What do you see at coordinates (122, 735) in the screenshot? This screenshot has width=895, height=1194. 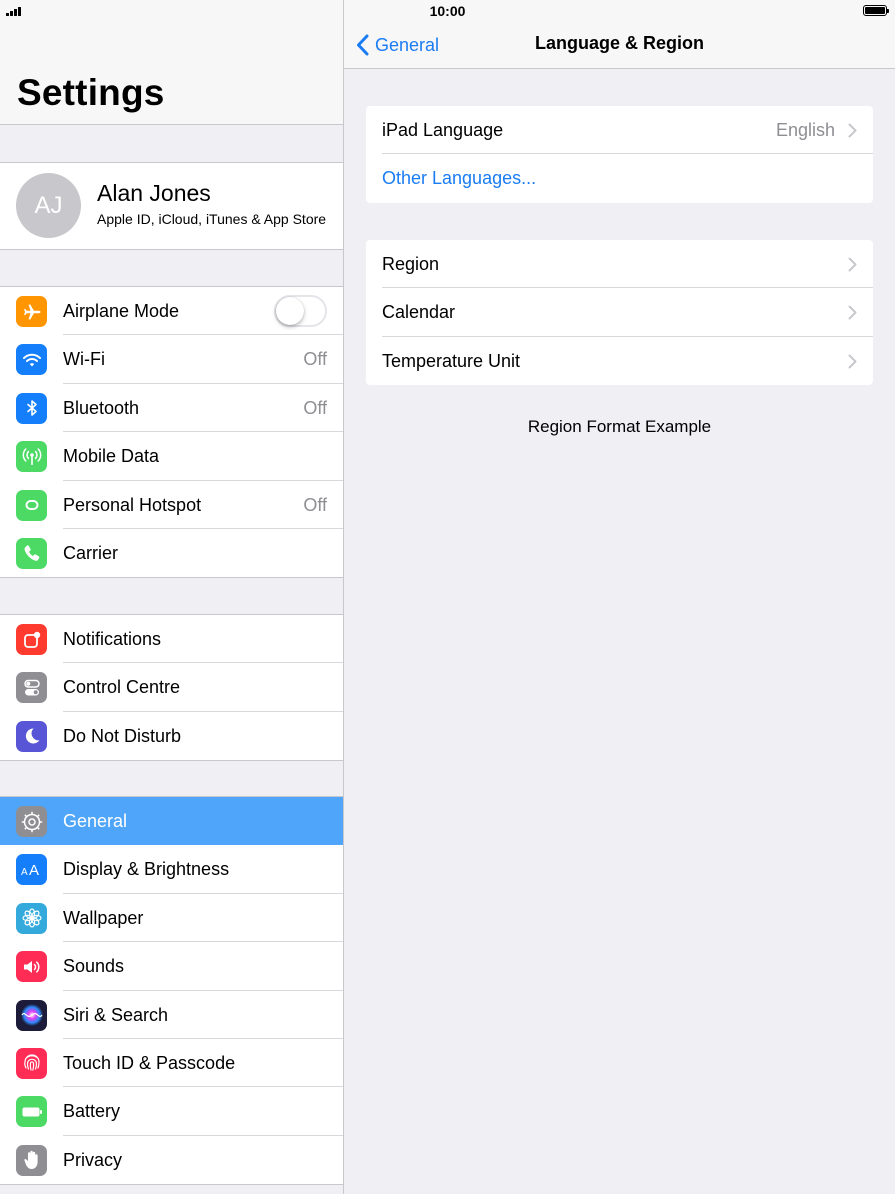 I see `sidebar-item-label: Do Not Disturb` at bounding box center [122, 735].